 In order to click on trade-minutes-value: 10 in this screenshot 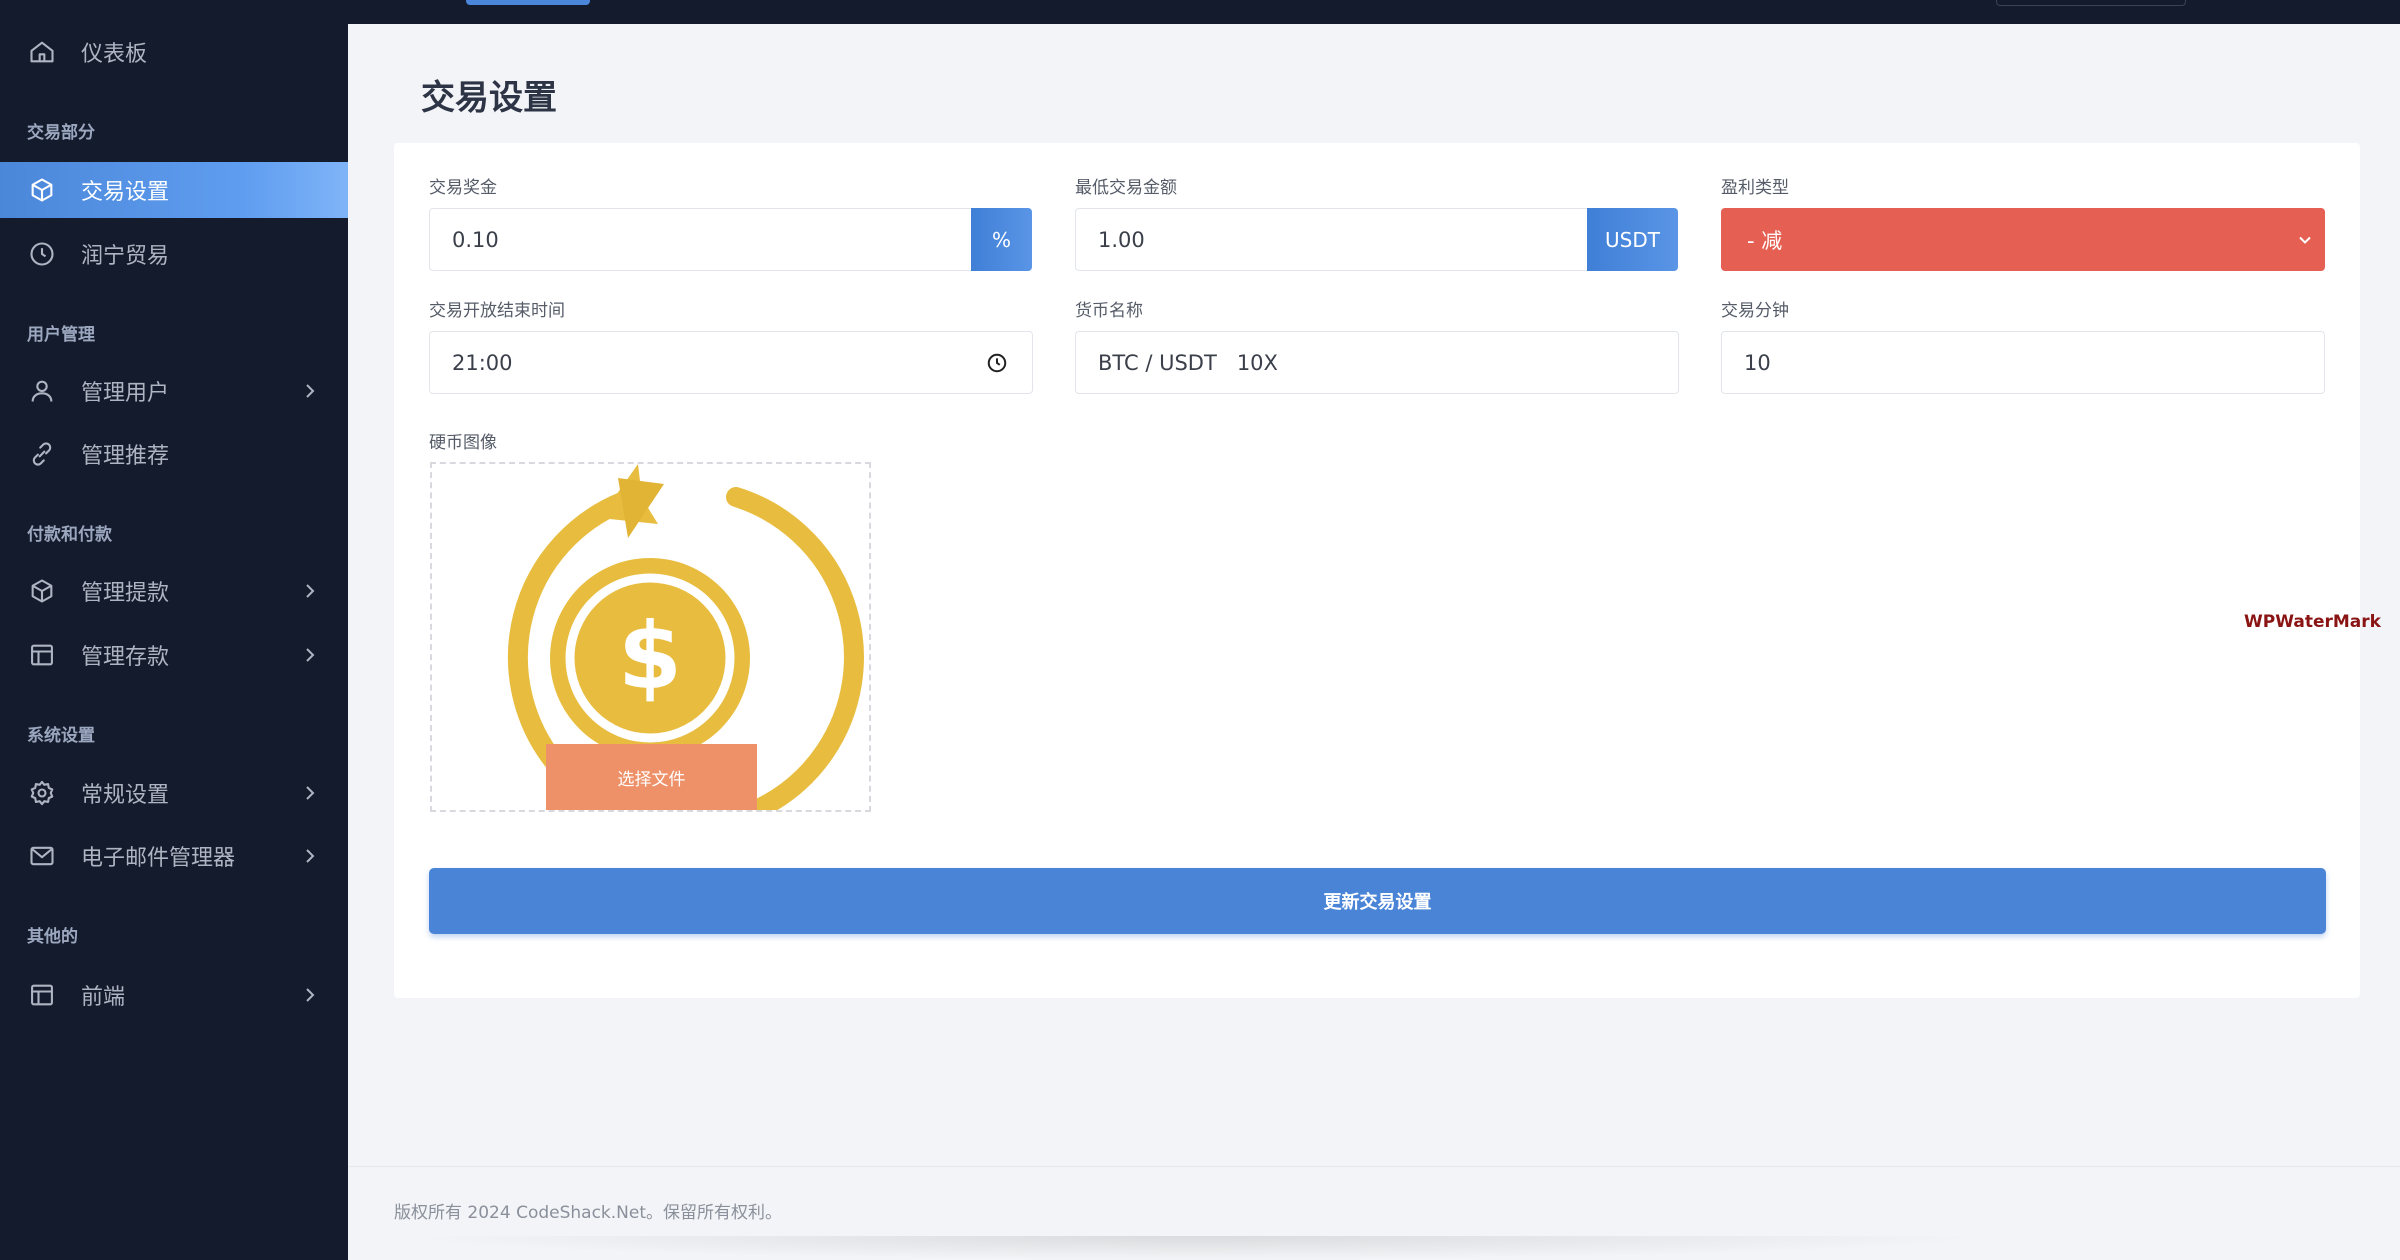, I will do `click(1757, 362)`.